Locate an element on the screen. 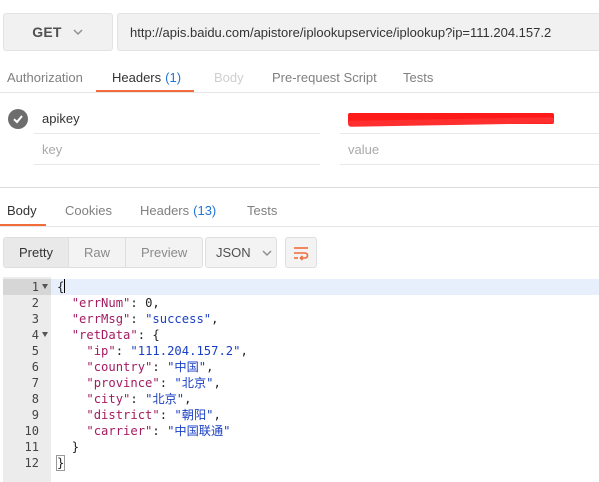 The image size is (599, 482). tab-label: Authorization is located at coordinates (45, 77).